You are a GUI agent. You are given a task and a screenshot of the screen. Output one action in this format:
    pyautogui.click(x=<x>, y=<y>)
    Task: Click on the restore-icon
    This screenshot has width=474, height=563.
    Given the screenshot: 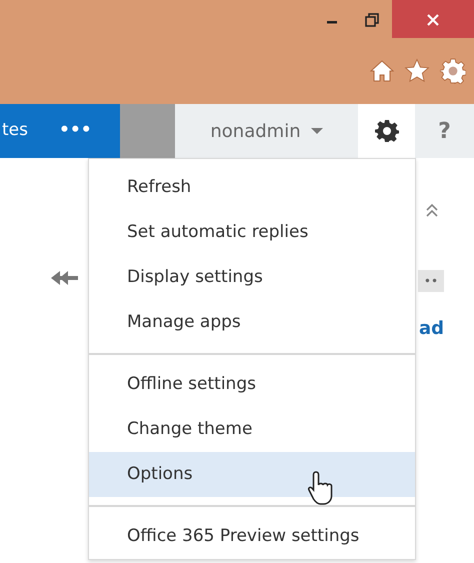 What is the action you would take?
    pyautogui.click(x=372, y=19)
    